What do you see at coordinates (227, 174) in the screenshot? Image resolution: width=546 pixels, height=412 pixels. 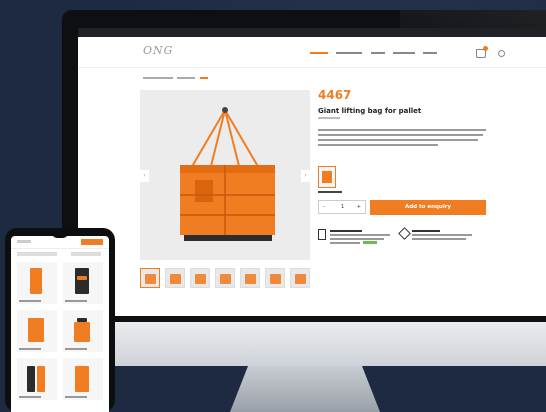 I see `lifting-bag-illustration` at bounding box center [227, 174].